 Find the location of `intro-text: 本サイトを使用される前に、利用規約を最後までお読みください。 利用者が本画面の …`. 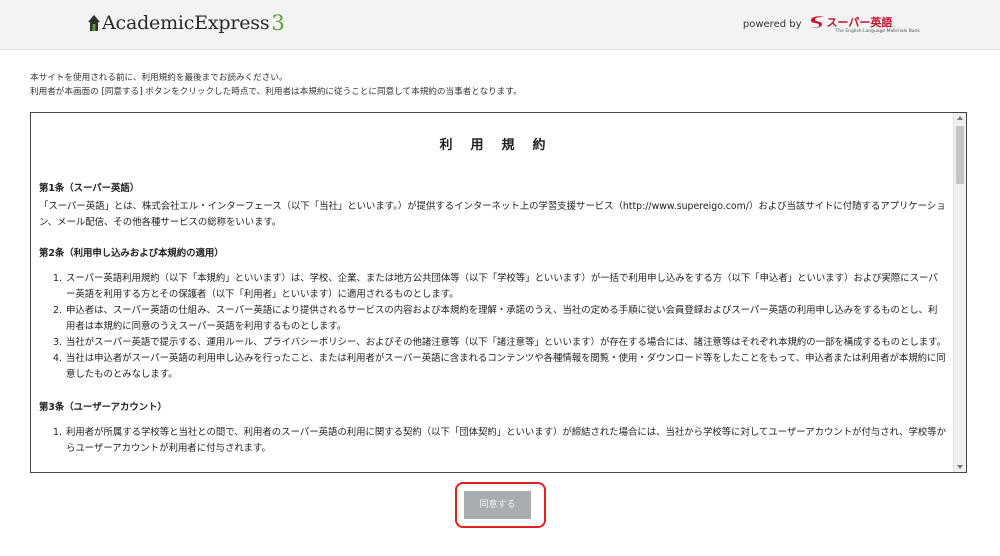

intro-text: 本サイトを使用される前に、利用規約を最後までお読みください。 利用者が本画面の … is located at coordinates (276, 85).